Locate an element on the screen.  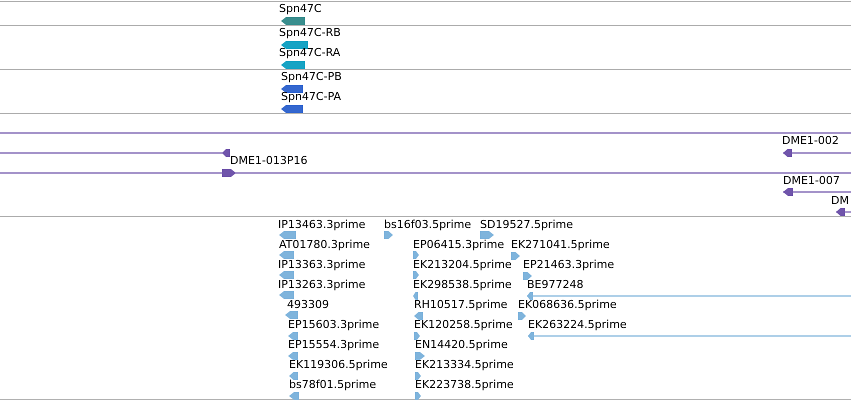
feature-label: EK068636.5prime is located at coordinates (567, 305).